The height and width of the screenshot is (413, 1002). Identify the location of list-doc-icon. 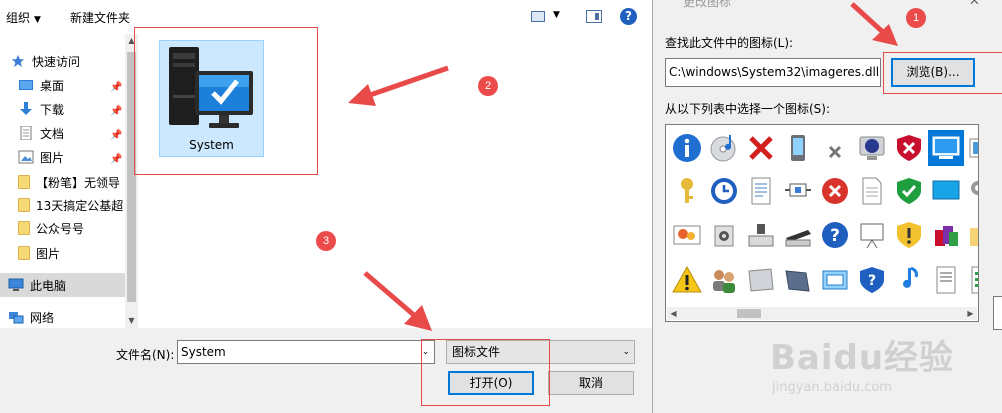
(971, 280).